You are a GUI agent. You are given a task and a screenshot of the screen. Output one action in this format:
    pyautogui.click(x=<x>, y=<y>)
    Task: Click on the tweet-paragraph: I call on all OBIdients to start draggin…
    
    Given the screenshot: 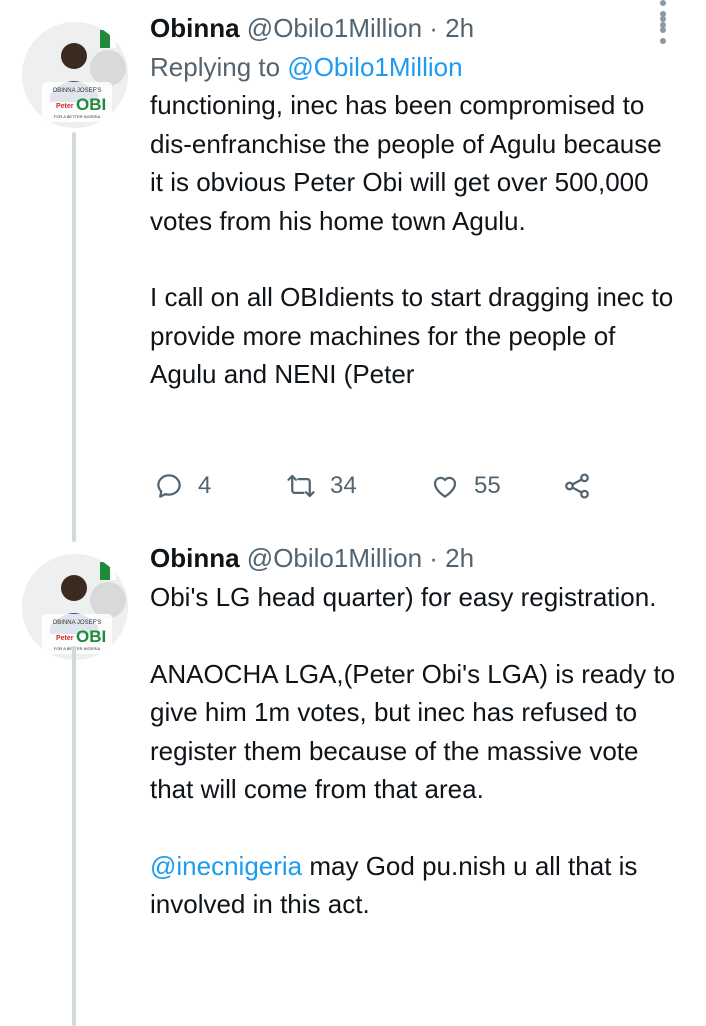 What is the action you would take?
    pyautogui.click(x=412, y=335)
    